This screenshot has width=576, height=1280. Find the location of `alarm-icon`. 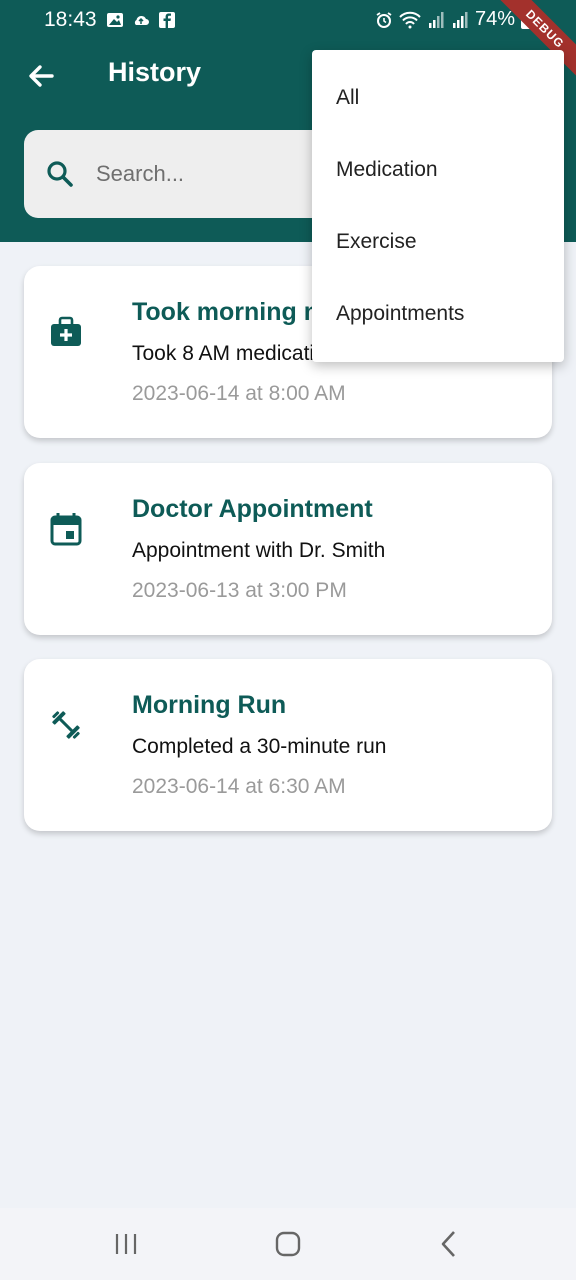

alarm-icon is located at coordinates (384, 19).